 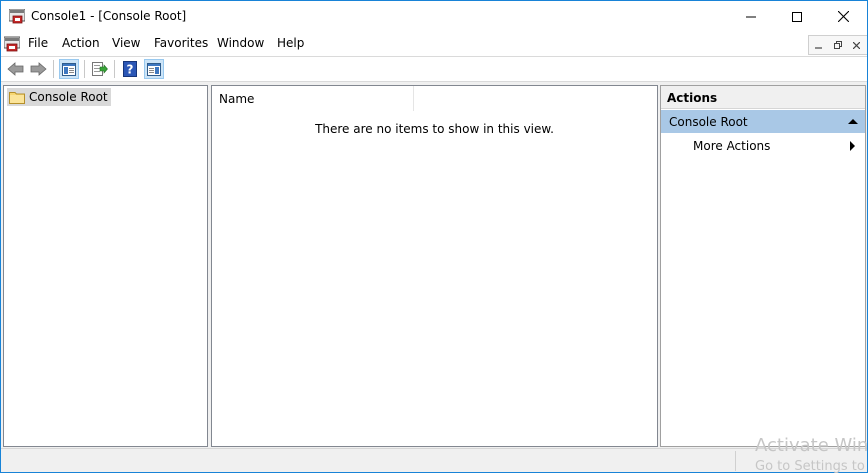 What do you see at coordinates (38, 43) in the screenshot?
I see `menu-file: File` at bounding box center [38, 43].